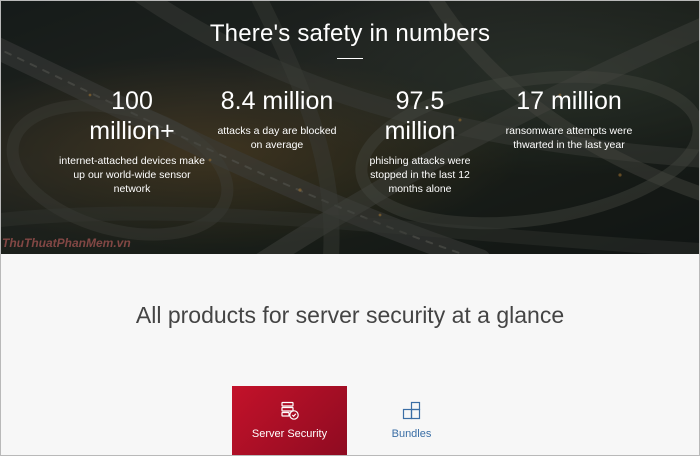 The height and width of the screenshot is (456, 700). Describe the element at coordinates (411, 410) in the screenshot. I see `bundles-icon` at that location.